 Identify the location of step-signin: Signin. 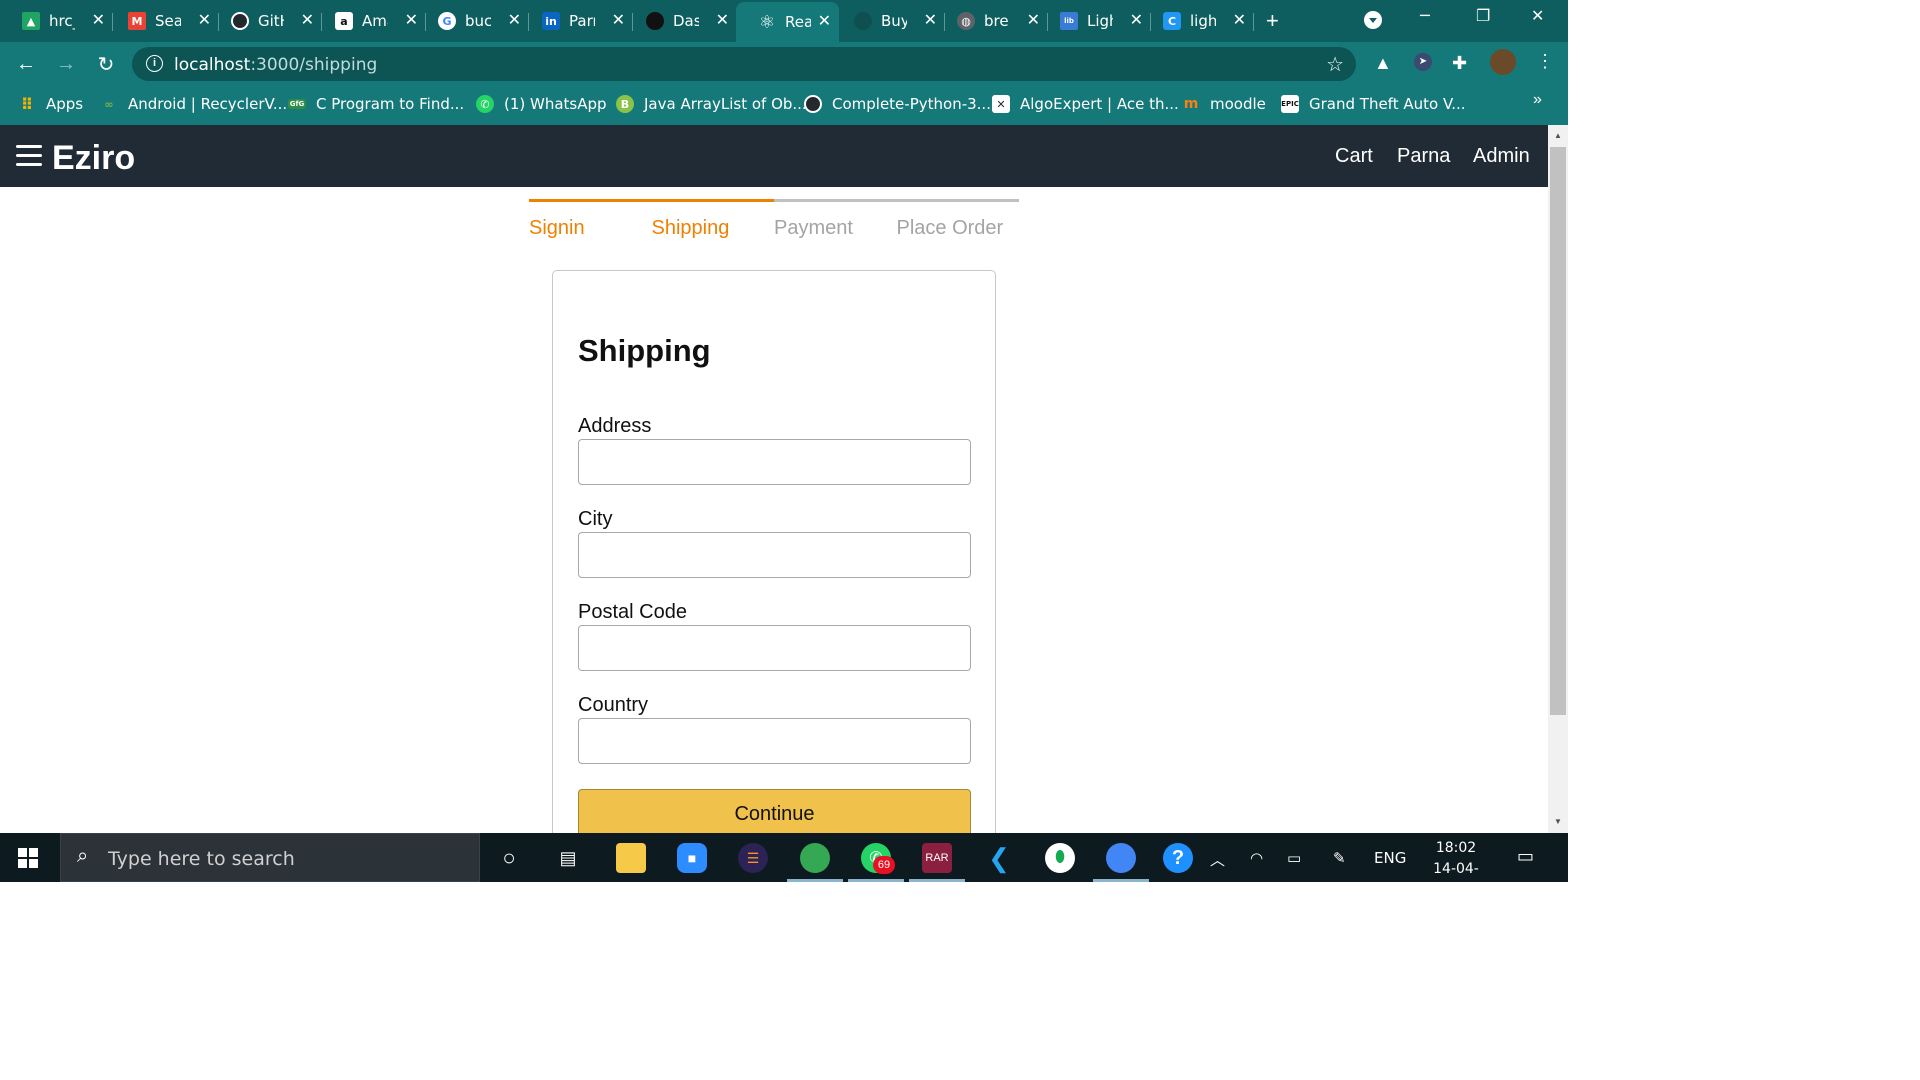
(590, 219).